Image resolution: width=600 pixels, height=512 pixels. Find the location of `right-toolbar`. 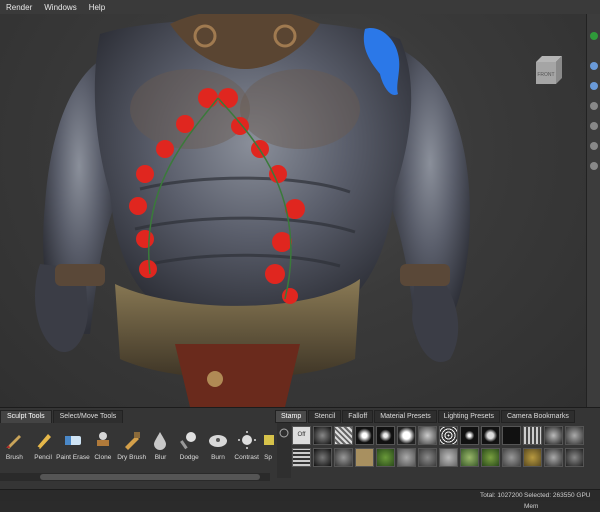

right-toolbar is located at coordinates (593, 210).